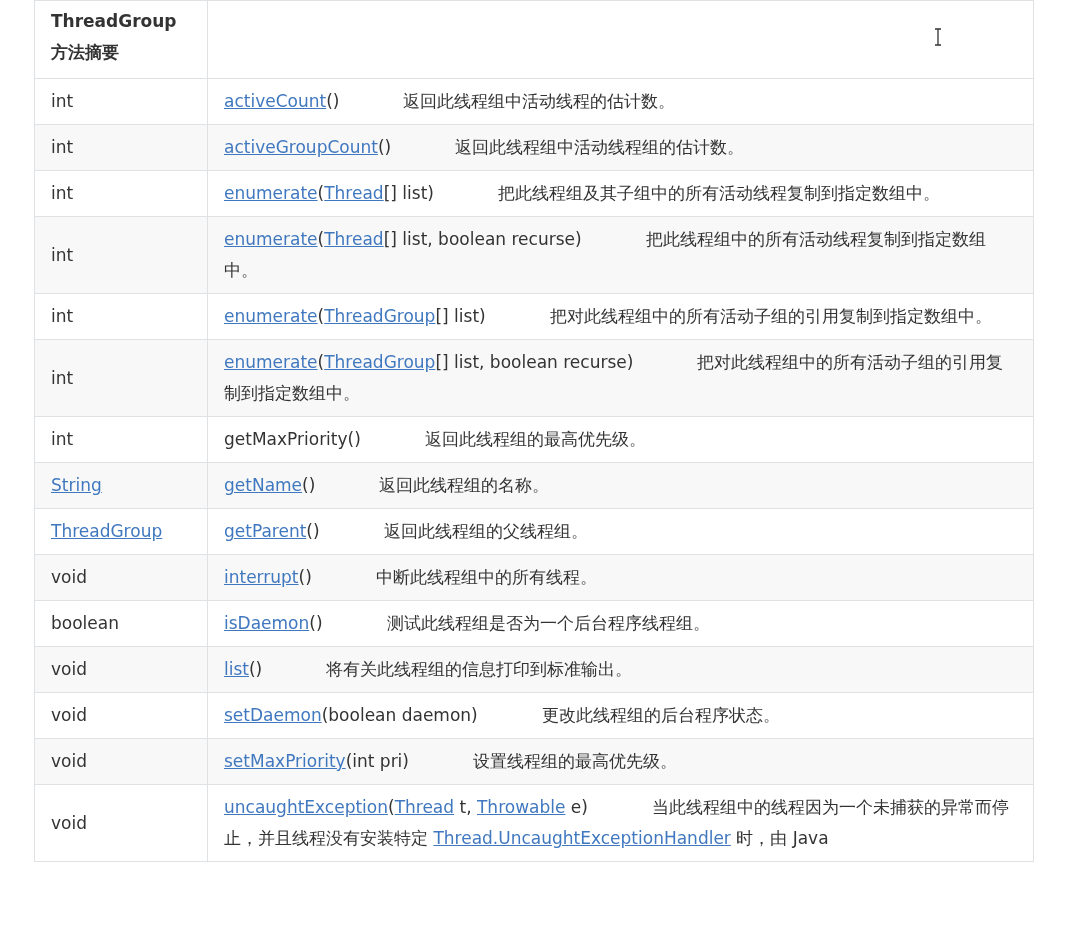  What do you see at coordinates (582, 838) in the screenshot?
I see `method-link: Thread.UncaughtExceptionHandler` at bounding box center [582, 838].